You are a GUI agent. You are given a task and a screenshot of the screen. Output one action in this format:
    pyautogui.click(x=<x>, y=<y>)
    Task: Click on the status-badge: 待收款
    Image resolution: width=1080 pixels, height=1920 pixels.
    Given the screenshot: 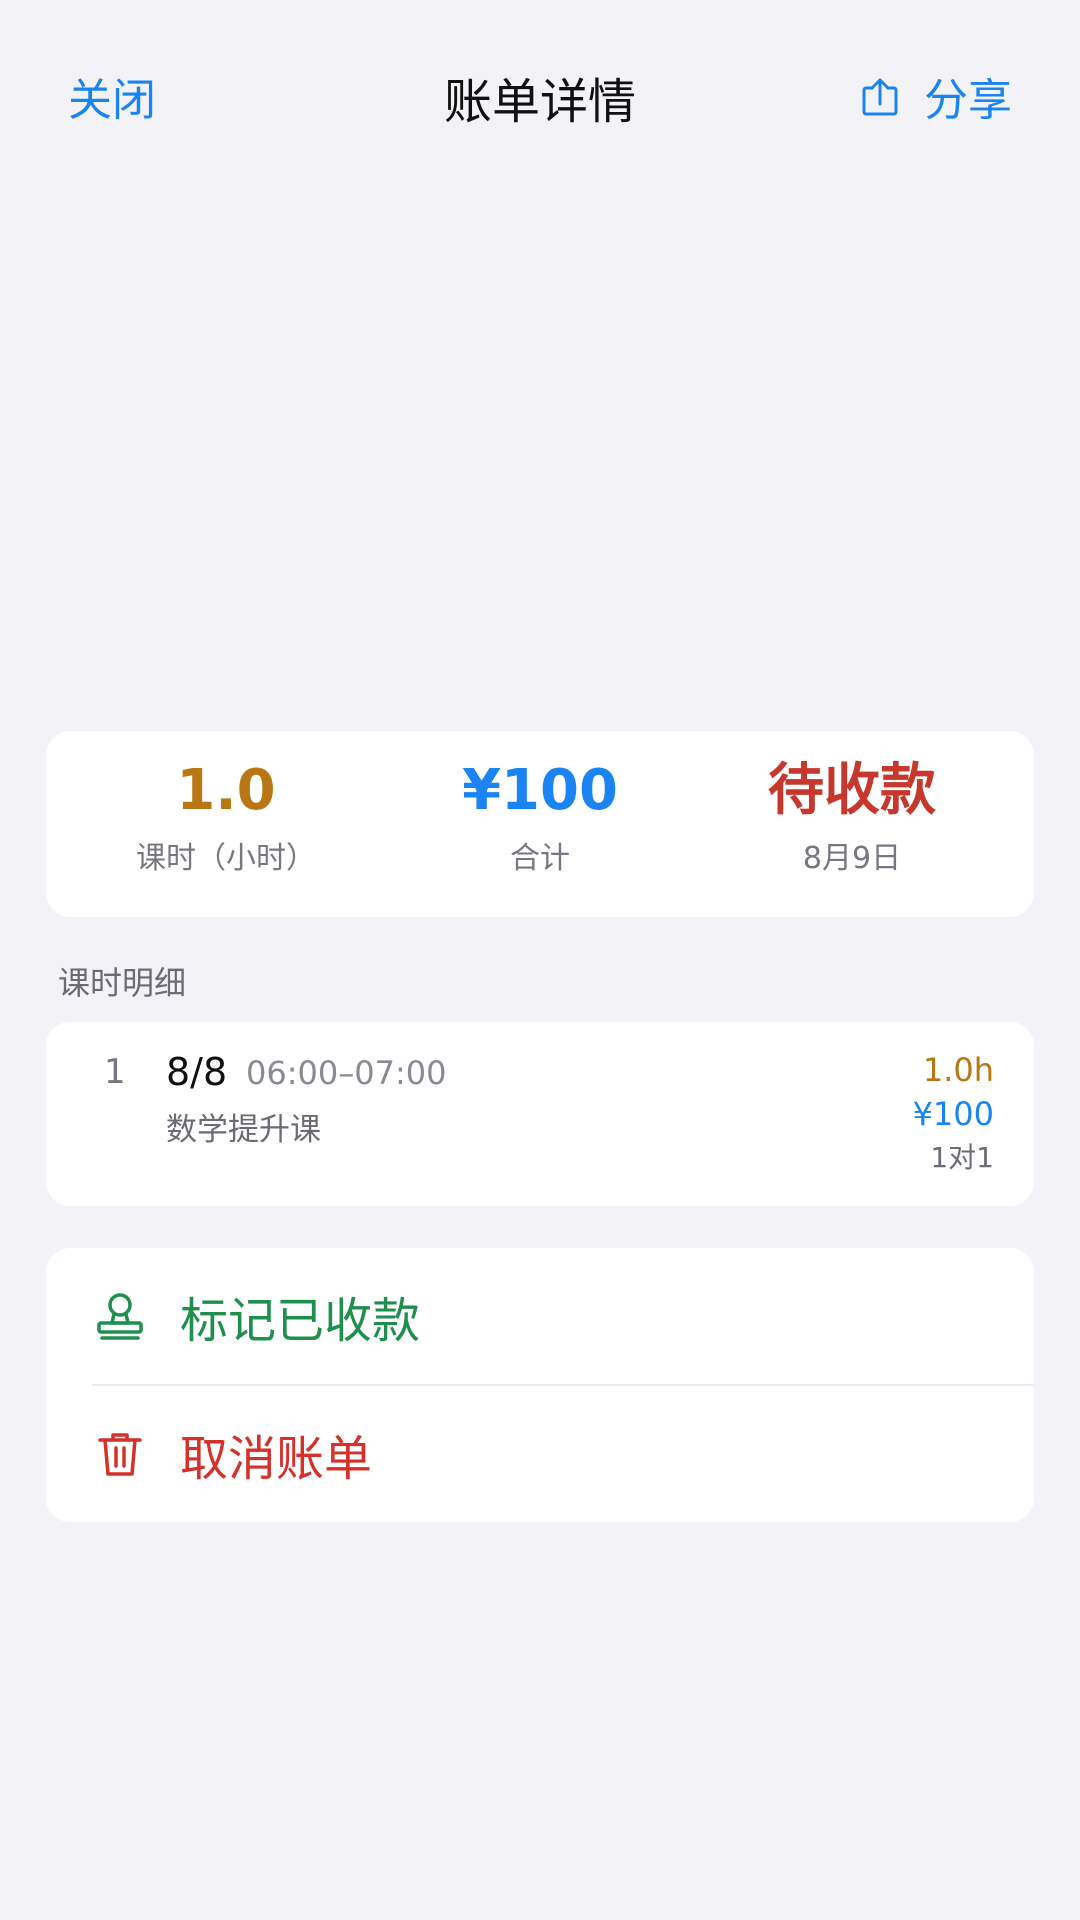 What is the action you would take?
    pyautogui.click(x=852, y=790)
    